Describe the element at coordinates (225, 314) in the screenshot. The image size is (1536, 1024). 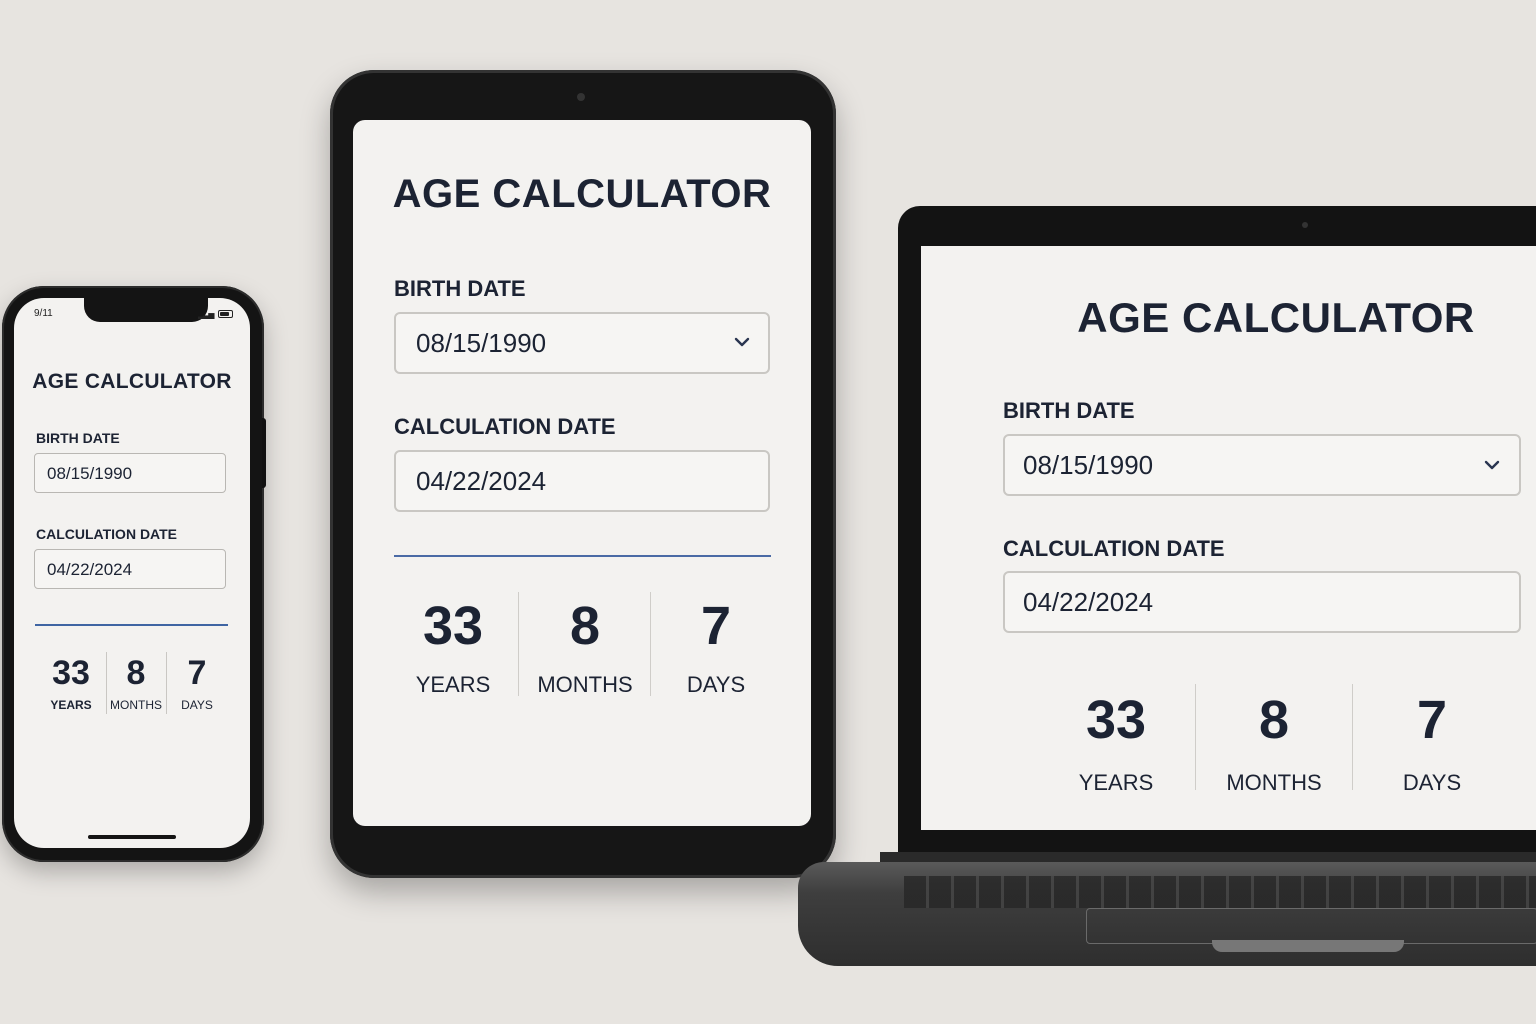
I see `battery-icon` at that location.